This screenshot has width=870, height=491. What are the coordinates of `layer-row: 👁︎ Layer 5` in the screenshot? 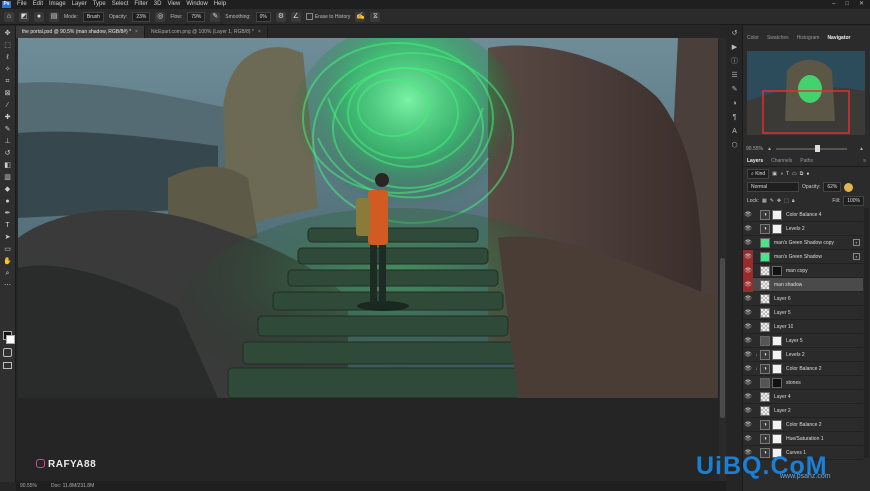 It's located at (803, 313).